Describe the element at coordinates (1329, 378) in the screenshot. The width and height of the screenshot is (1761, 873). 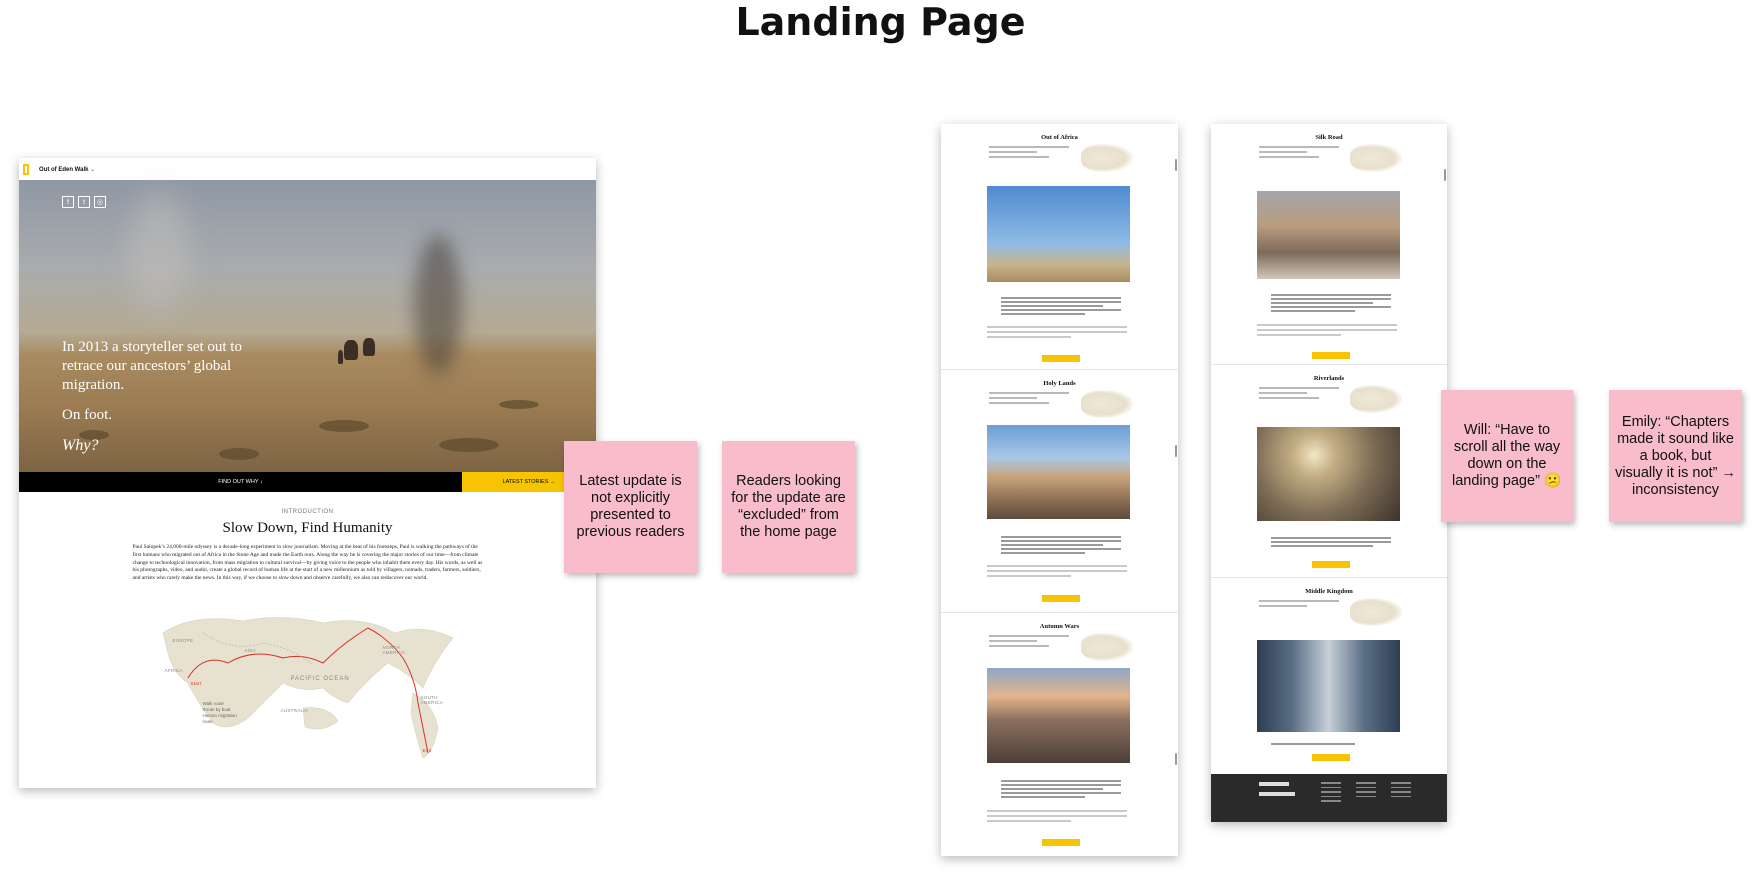
I see `chapter-title: Riverlands` at that location.